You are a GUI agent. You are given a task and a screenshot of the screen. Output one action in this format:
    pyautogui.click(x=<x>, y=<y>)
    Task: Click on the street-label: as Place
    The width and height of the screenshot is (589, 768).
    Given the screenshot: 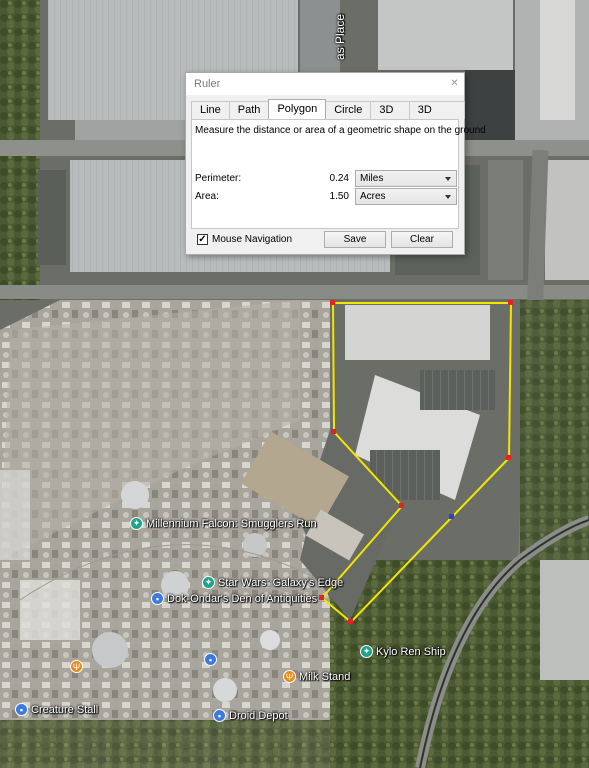 What is the action you would take?
    pyautogui.click(x=340, y=36)
    